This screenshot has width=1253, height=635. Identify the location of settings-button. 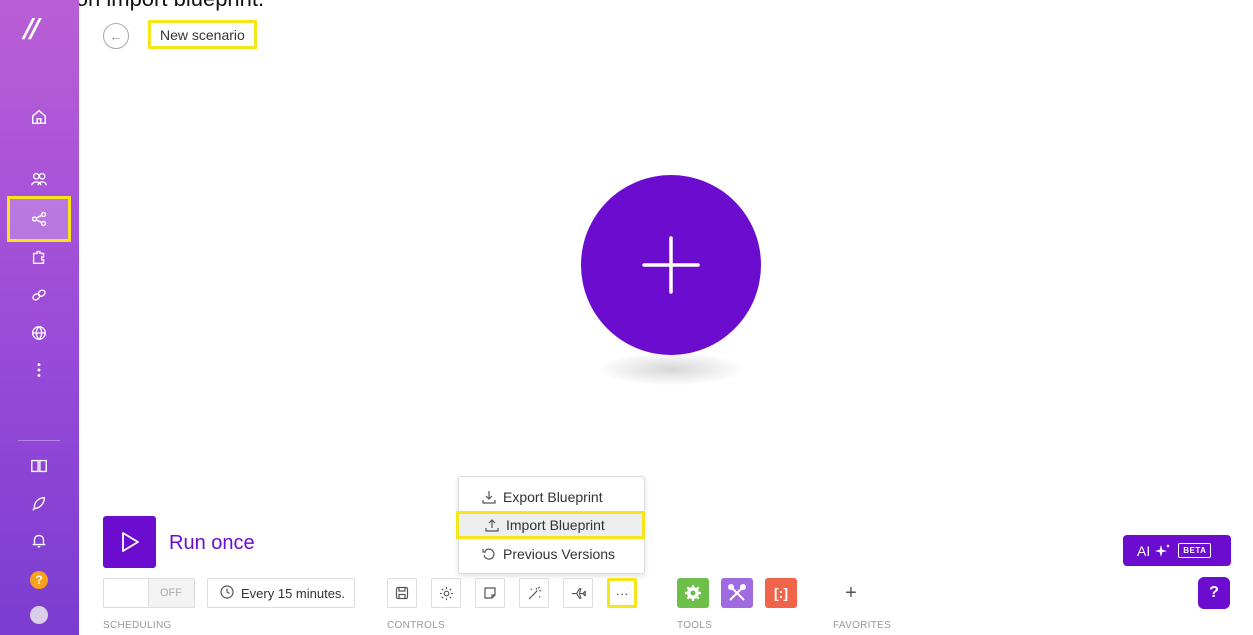
(446, 593).